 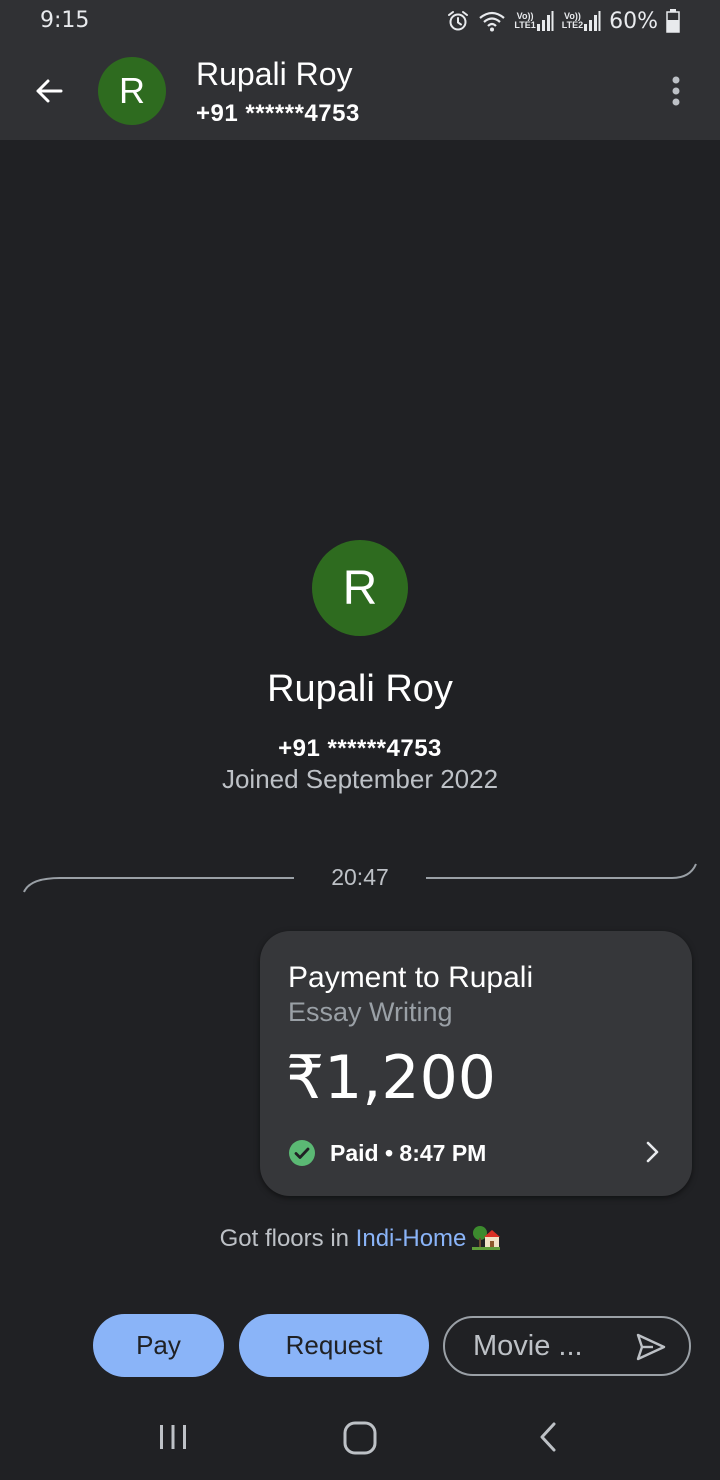 I want to click on battery-percent: 60%, so click(x=633, y=21).